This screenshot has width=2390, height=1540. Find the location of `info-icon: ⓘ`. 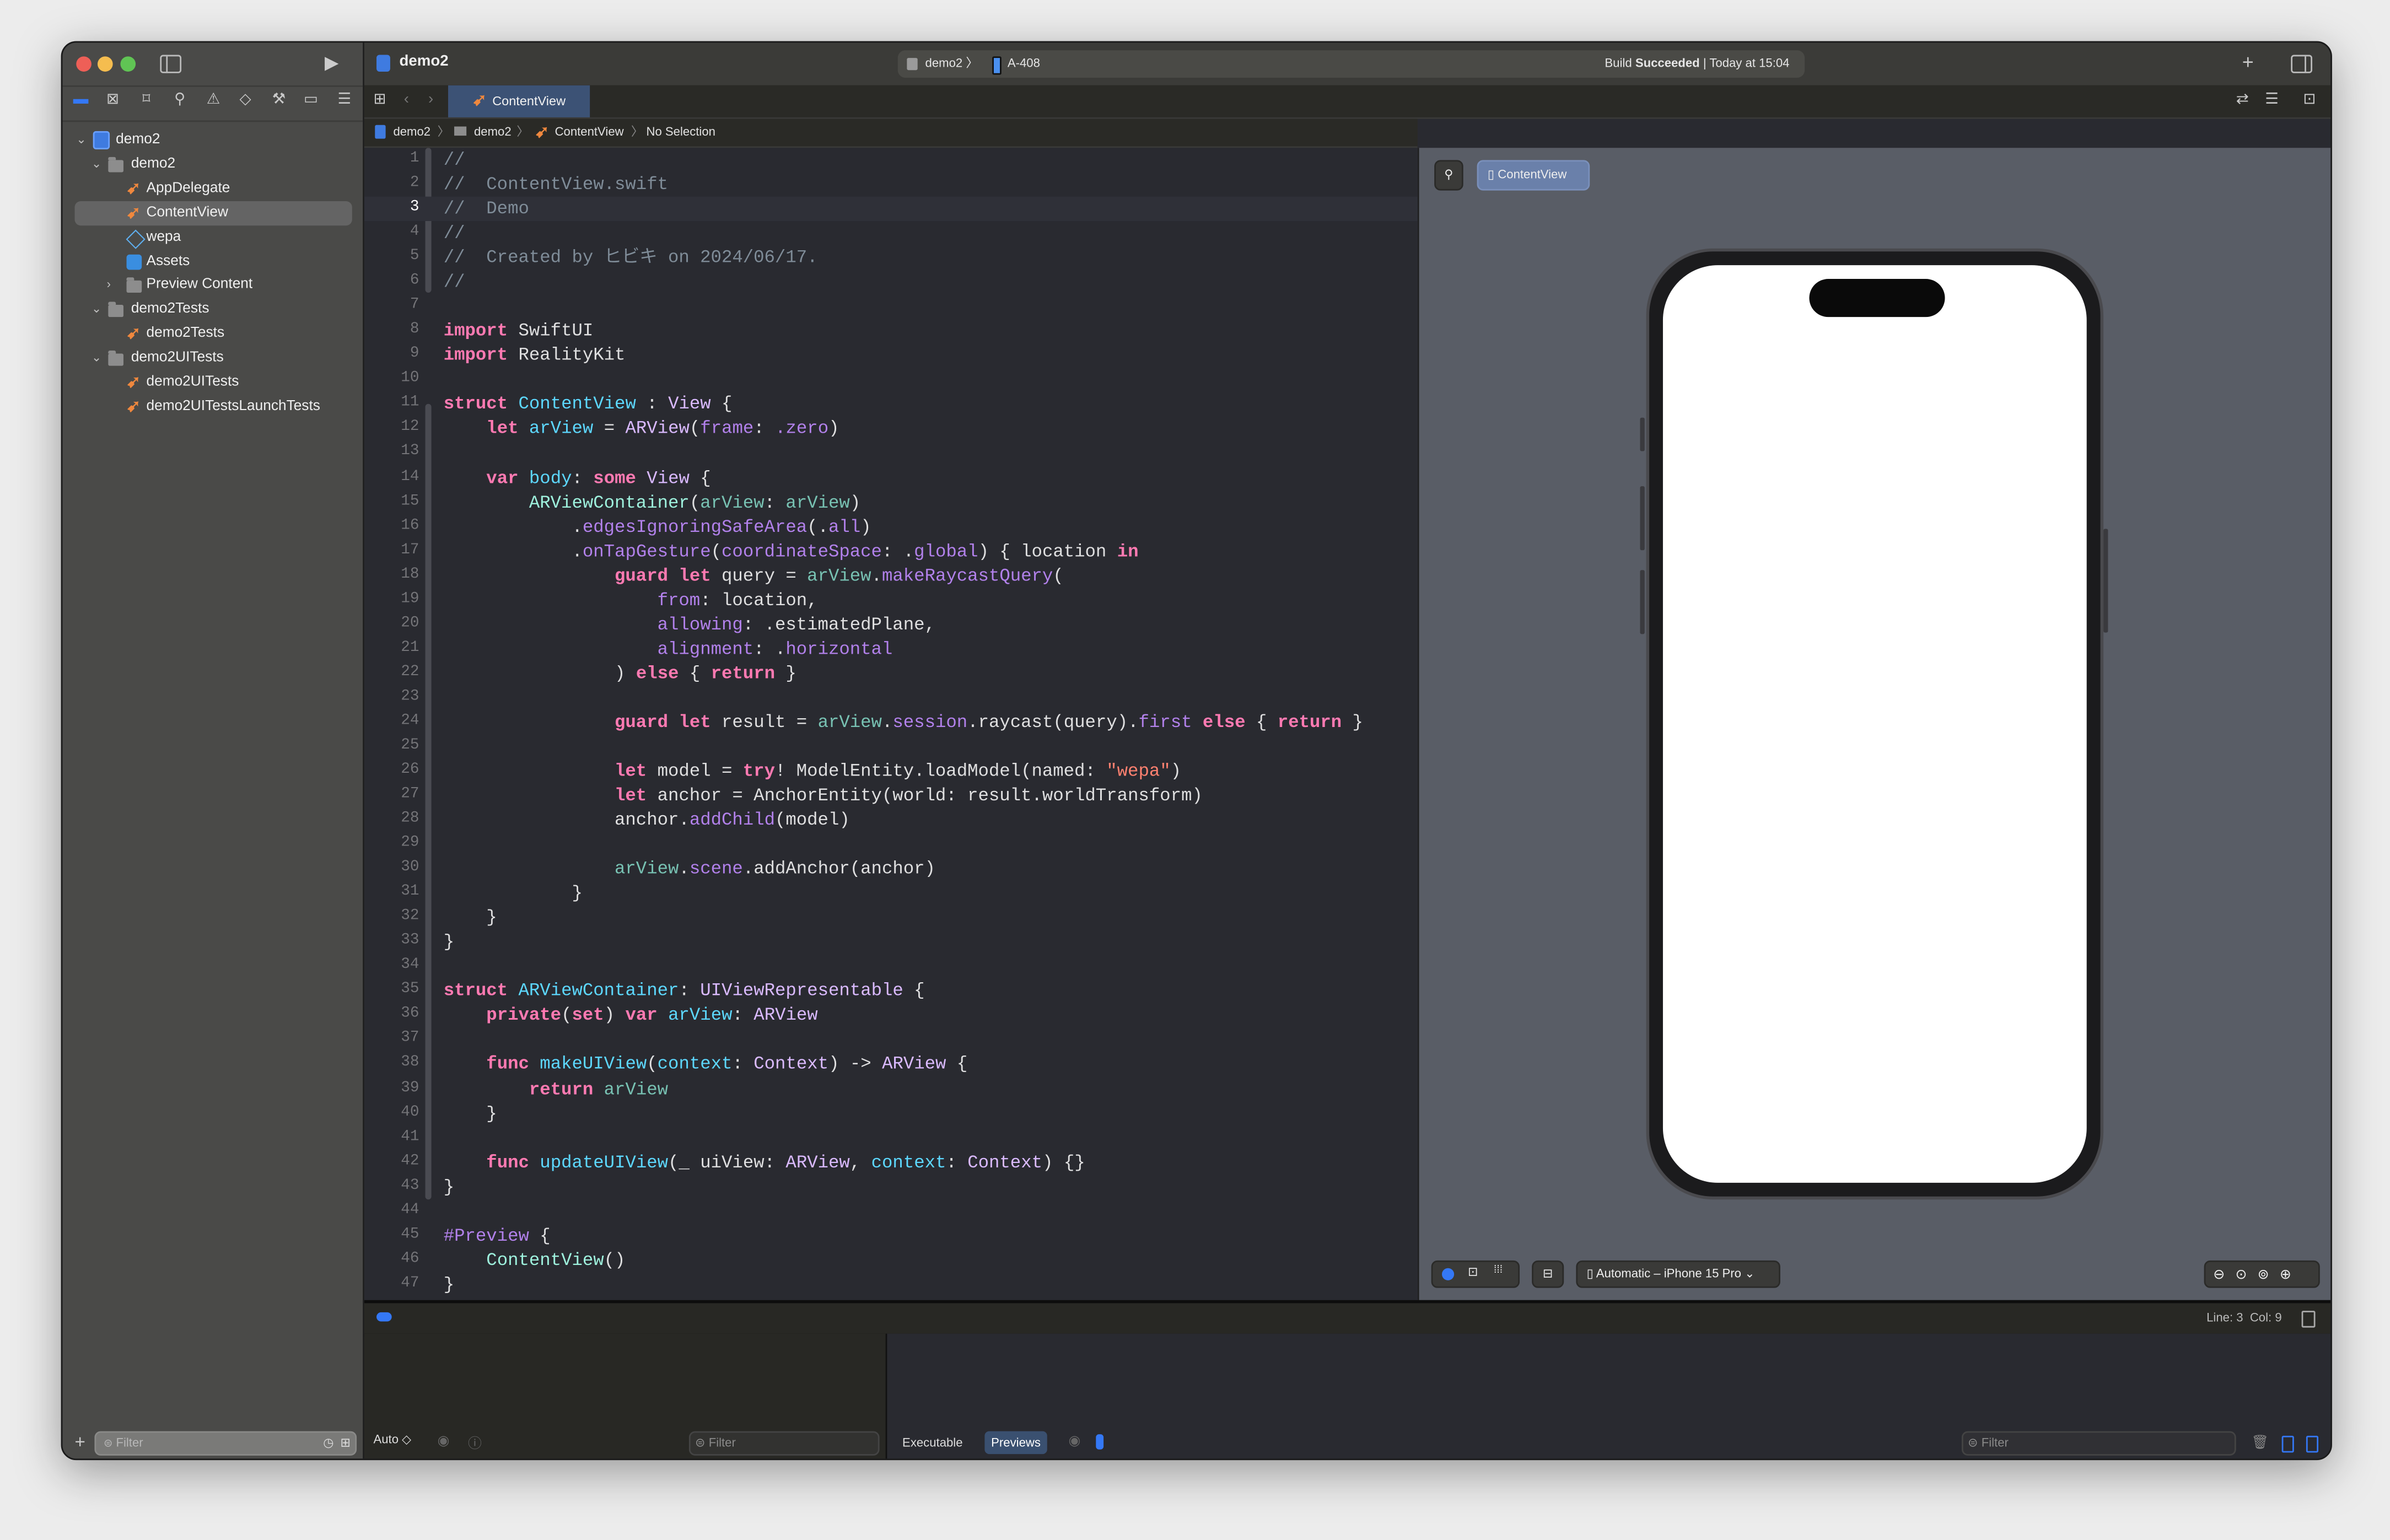

info-icon: ⓘ is located at coordinates (475, 1442).